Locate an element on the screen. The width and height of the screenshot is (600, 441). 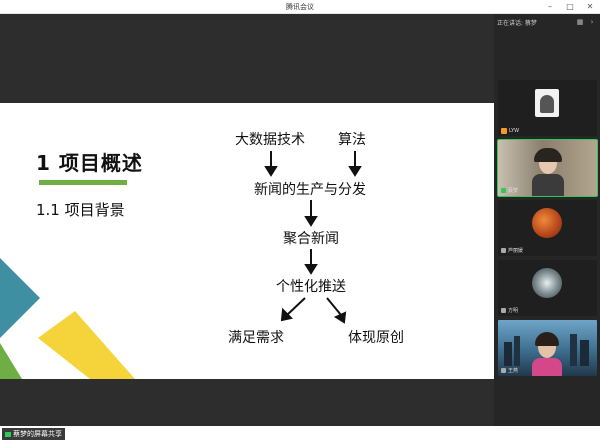
title-underline is located at coordinates (83, 182).